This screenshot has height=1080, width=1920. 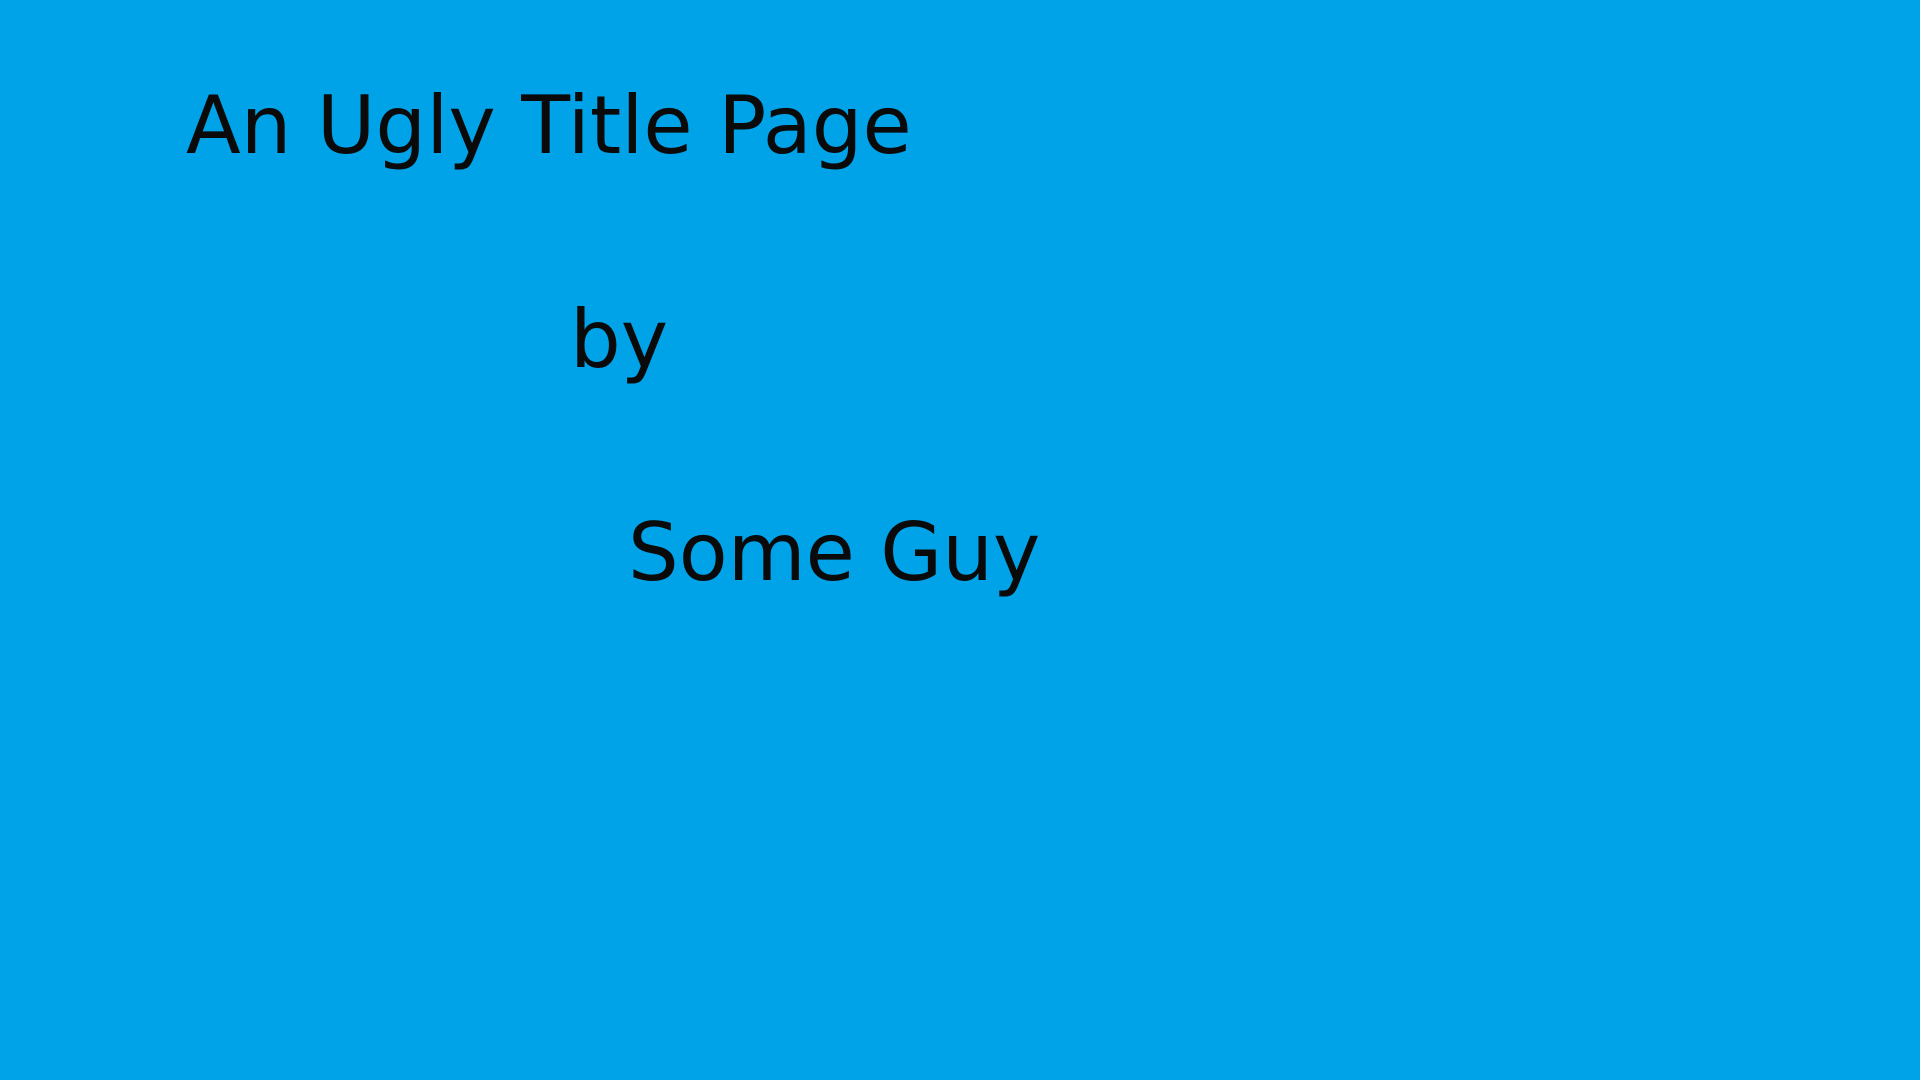 What do you see at coordinates (834, 552) in the screenshot?
I see `author-name: Some Guy` at bounding box center [834, 552].